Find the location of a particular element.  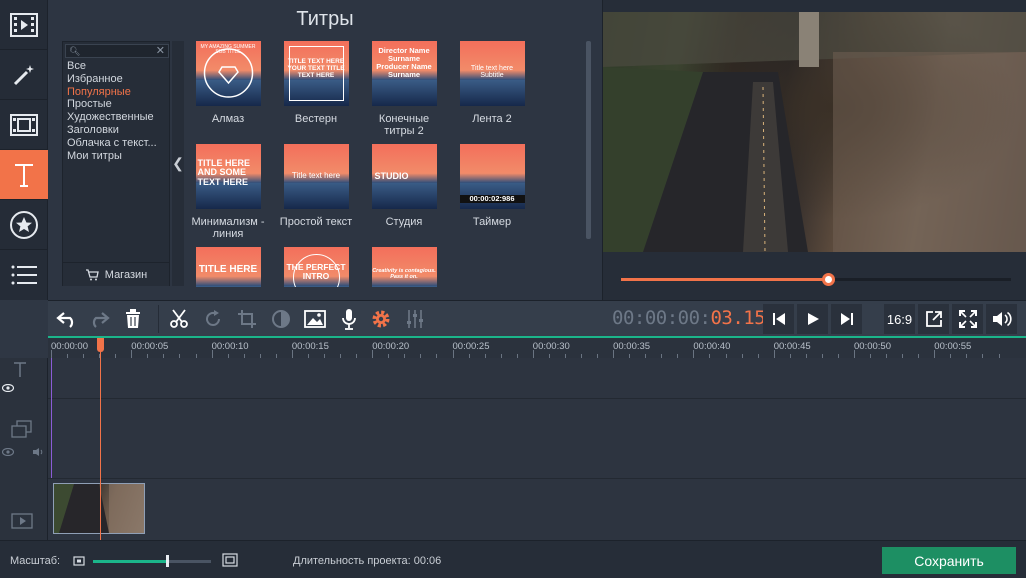

crop-button is located at coordinates (247, 319).